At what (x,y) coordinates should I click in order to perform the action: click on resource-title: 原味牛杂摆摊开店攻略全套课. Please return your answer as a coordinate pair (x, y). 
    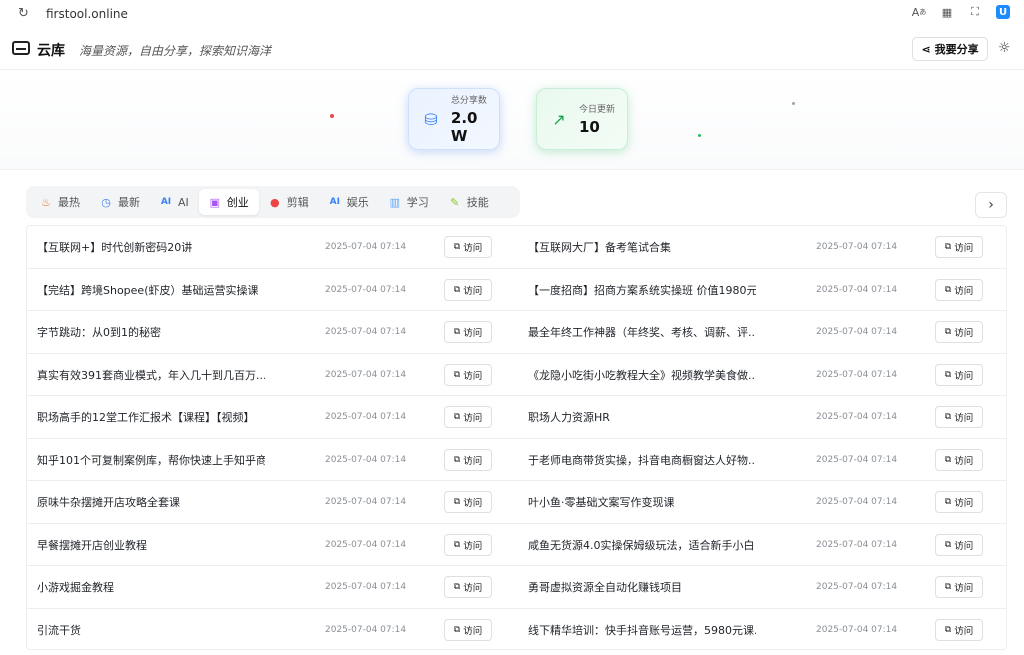
    Looking at the image, I should click on (108, 502).